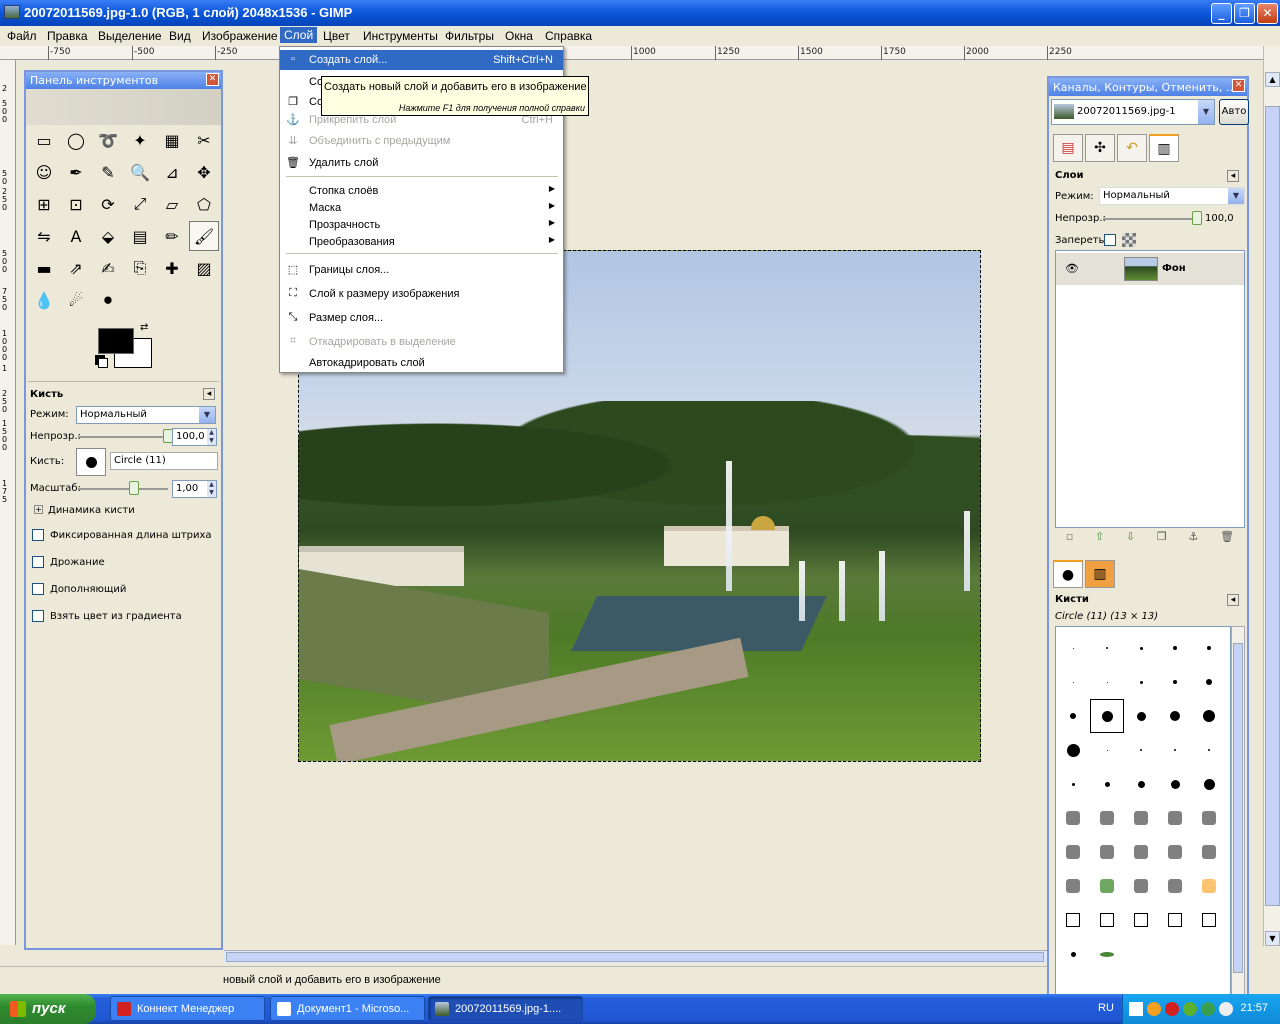 This screenshot has width=1280, height=1024. What do you see at coordinates (1172, 196) in the screenshot?
I see `layer-mode-select: Нормальный ▼` at bounding box center [1172, 196].